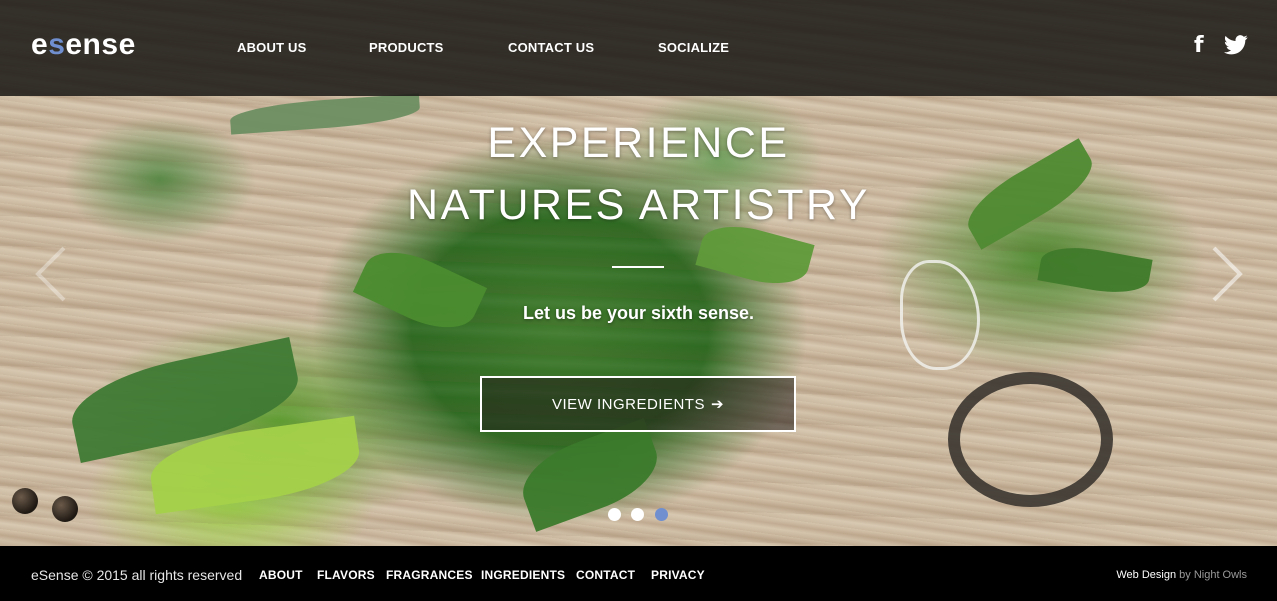 Image resolution: width=1277 pixels, height=601 pixels. I want to click on view-ingredients-button: VIEW INGREDIENTS ➔, so click(638, 404).